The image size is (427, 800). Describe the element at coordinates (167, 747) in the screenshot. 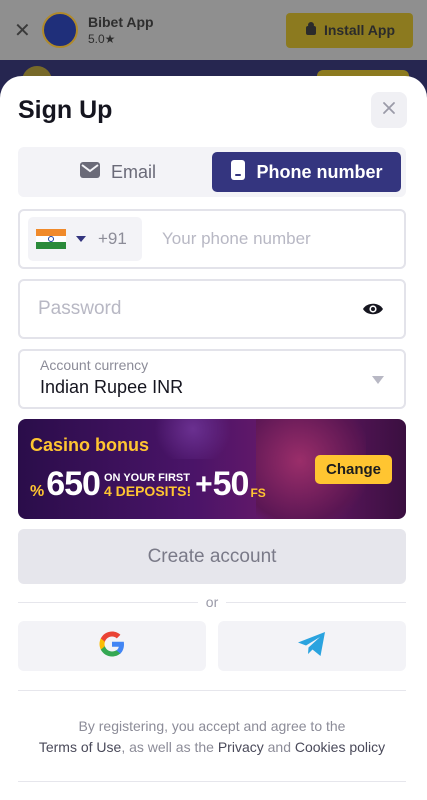

I see `terms-mid-text: , as well as the` at that location.